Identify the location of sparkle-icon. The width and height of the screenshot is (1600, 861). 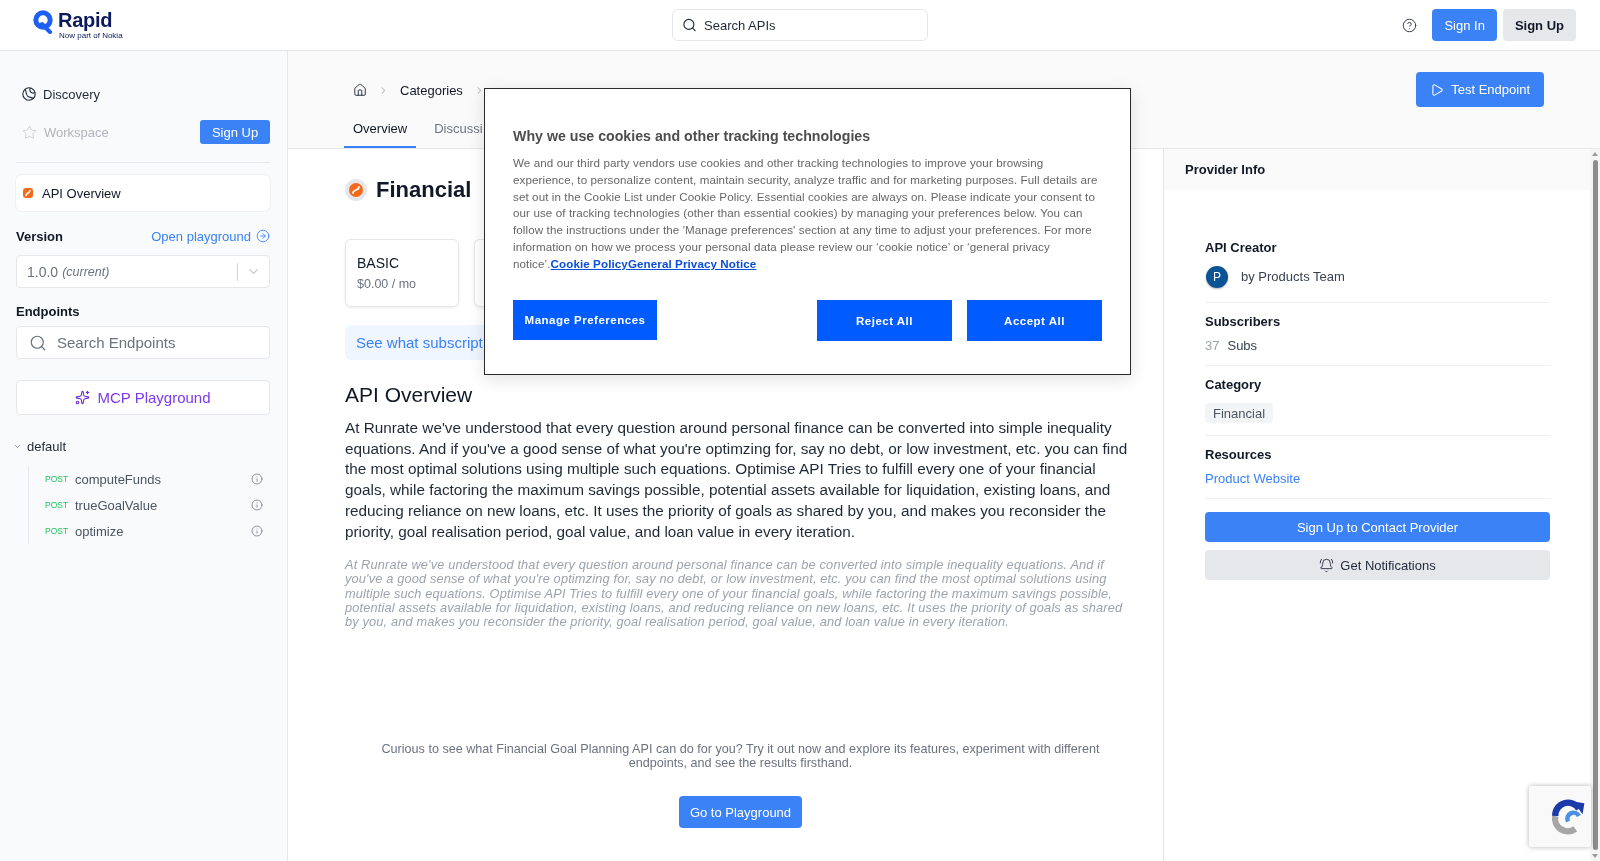
(83, 397).